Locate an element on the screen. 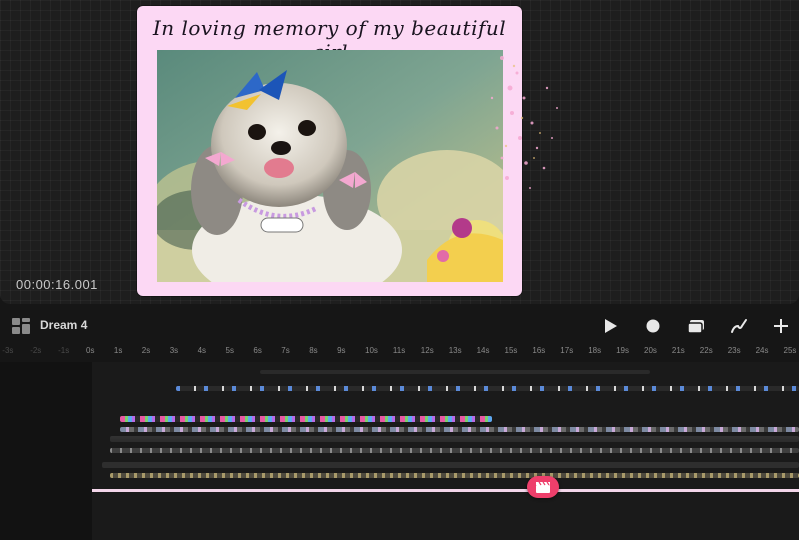  add-button is located at coordinates (781, 326).